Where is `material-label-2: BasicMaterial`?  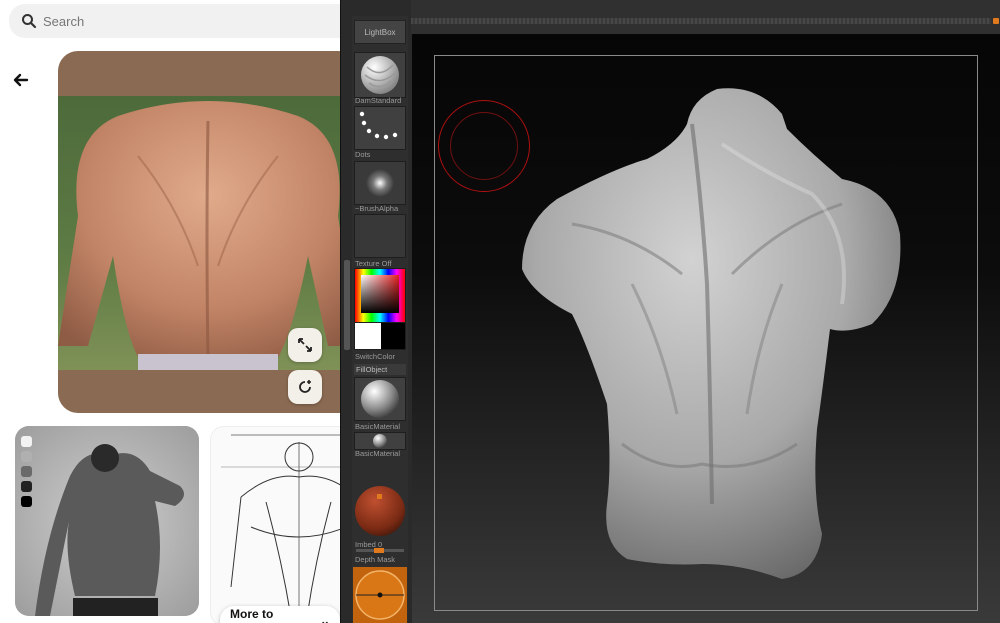
material-label-2: BasicMaterial is located at coordinates (378, 453).